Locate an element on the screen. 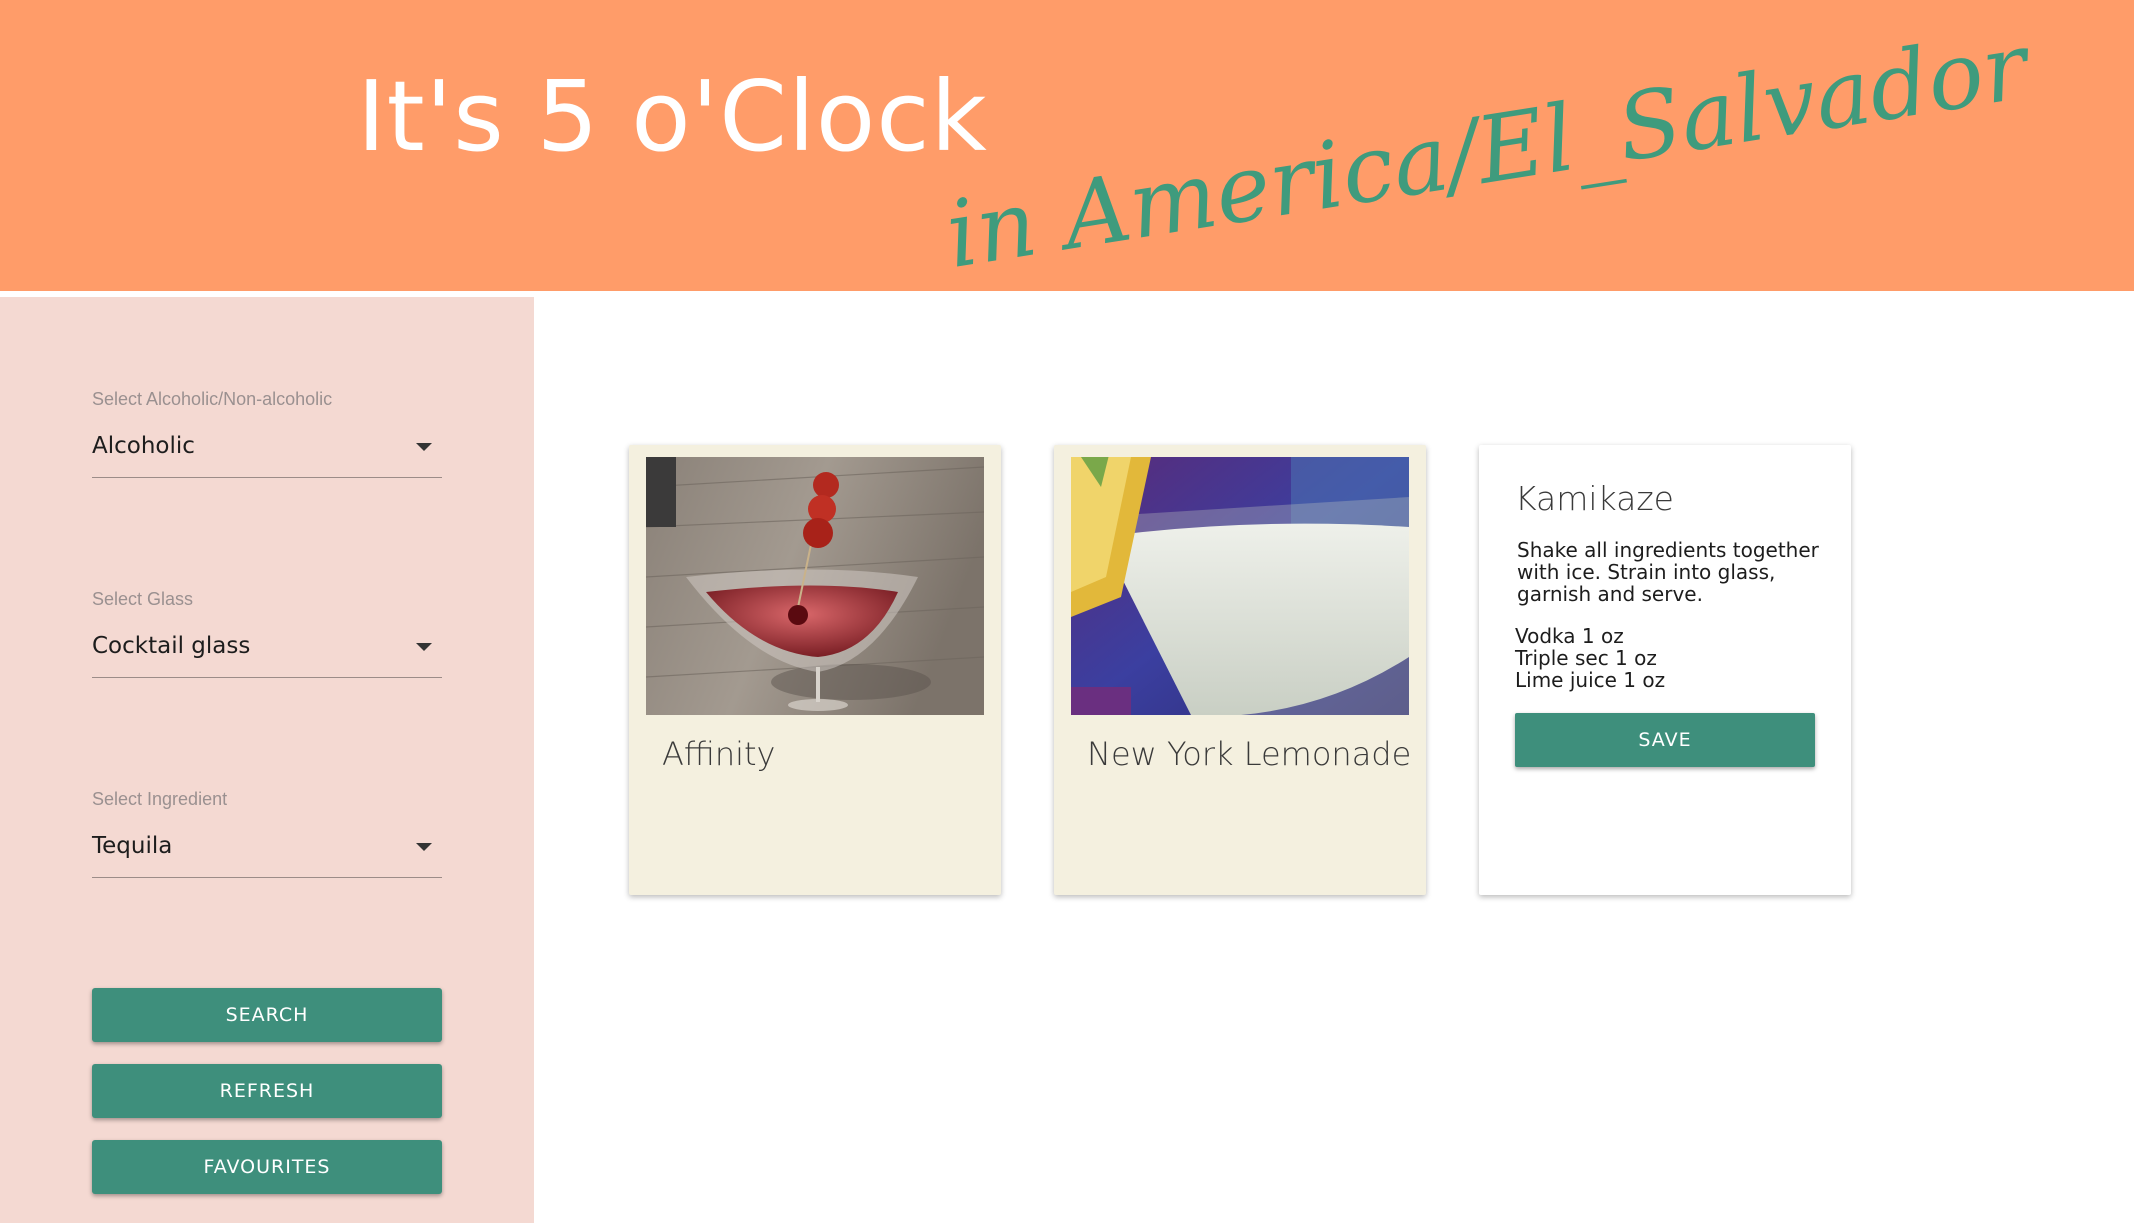 The height and width of the screenshot is (1223, 2134). ingredient-select: Tequila is located at coordinates (267, 852).